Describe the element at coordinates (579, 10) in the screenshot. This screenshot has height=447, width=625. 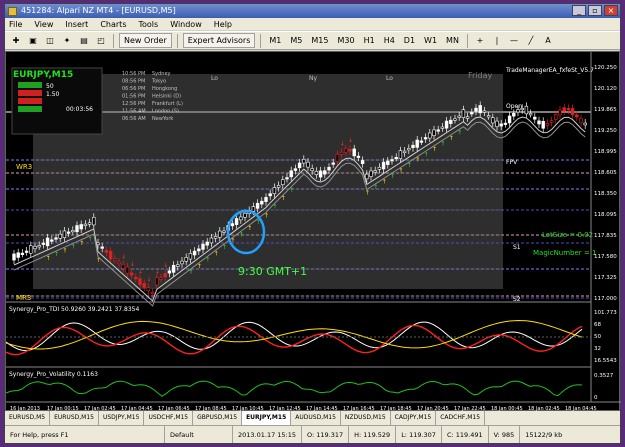
I see `minimize-button: _` at that location.